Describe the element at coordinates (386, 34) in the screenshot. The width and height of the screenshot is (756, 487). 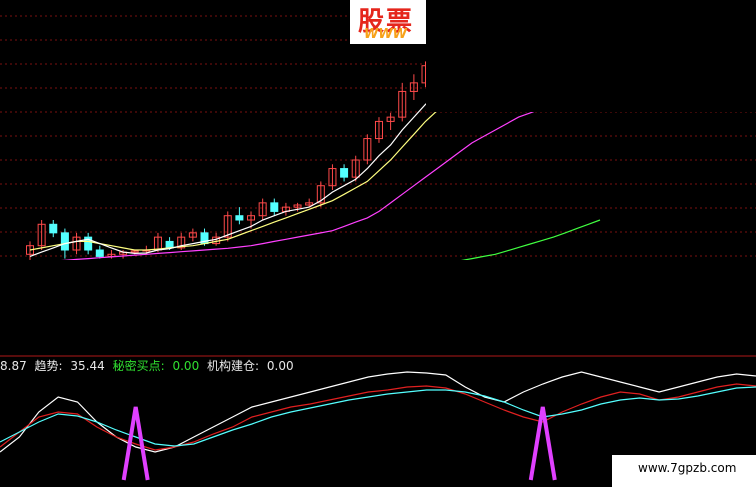
I see `logo-subtitle: WWW` at that location.